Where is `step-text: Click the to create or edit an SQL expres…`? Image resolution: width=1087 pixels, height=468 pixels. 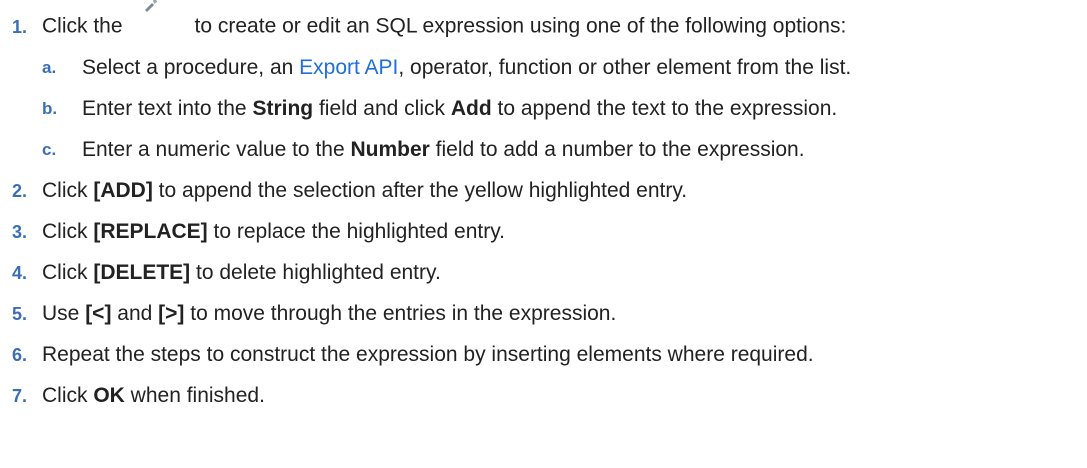 step-text: Click the to create or edit an SQL expres… is located at coordinates (444, 21).